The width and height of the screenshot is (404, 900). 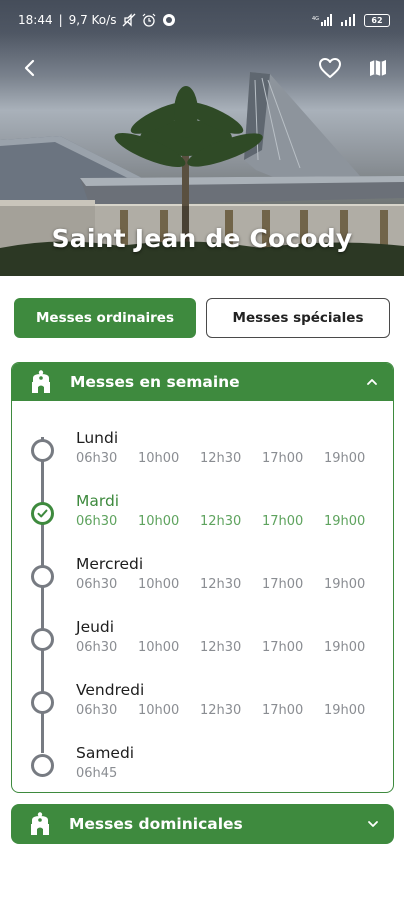 I want to click on sunday-masses-section: Messes dominicales, so click(x=202, y=824).